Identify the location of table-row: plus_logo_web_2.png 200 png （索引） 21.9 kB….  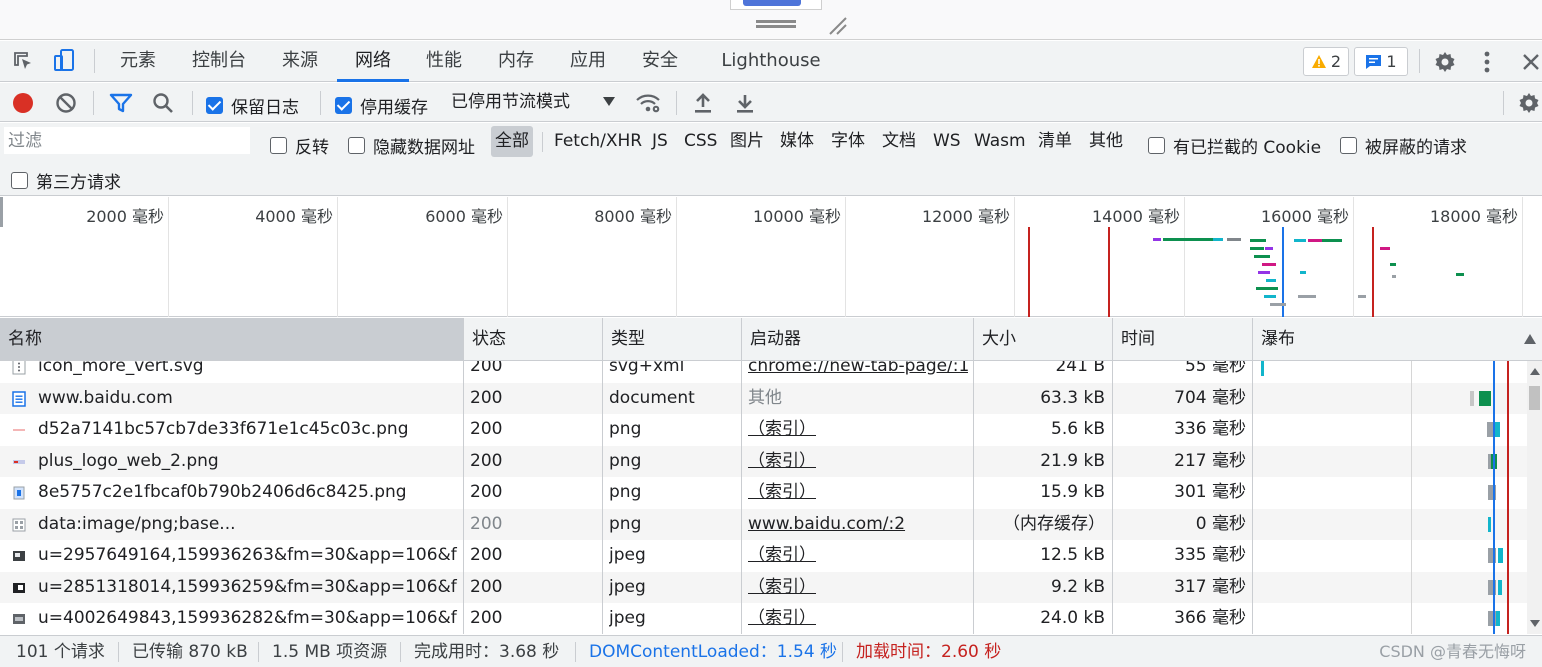
(763, 461).